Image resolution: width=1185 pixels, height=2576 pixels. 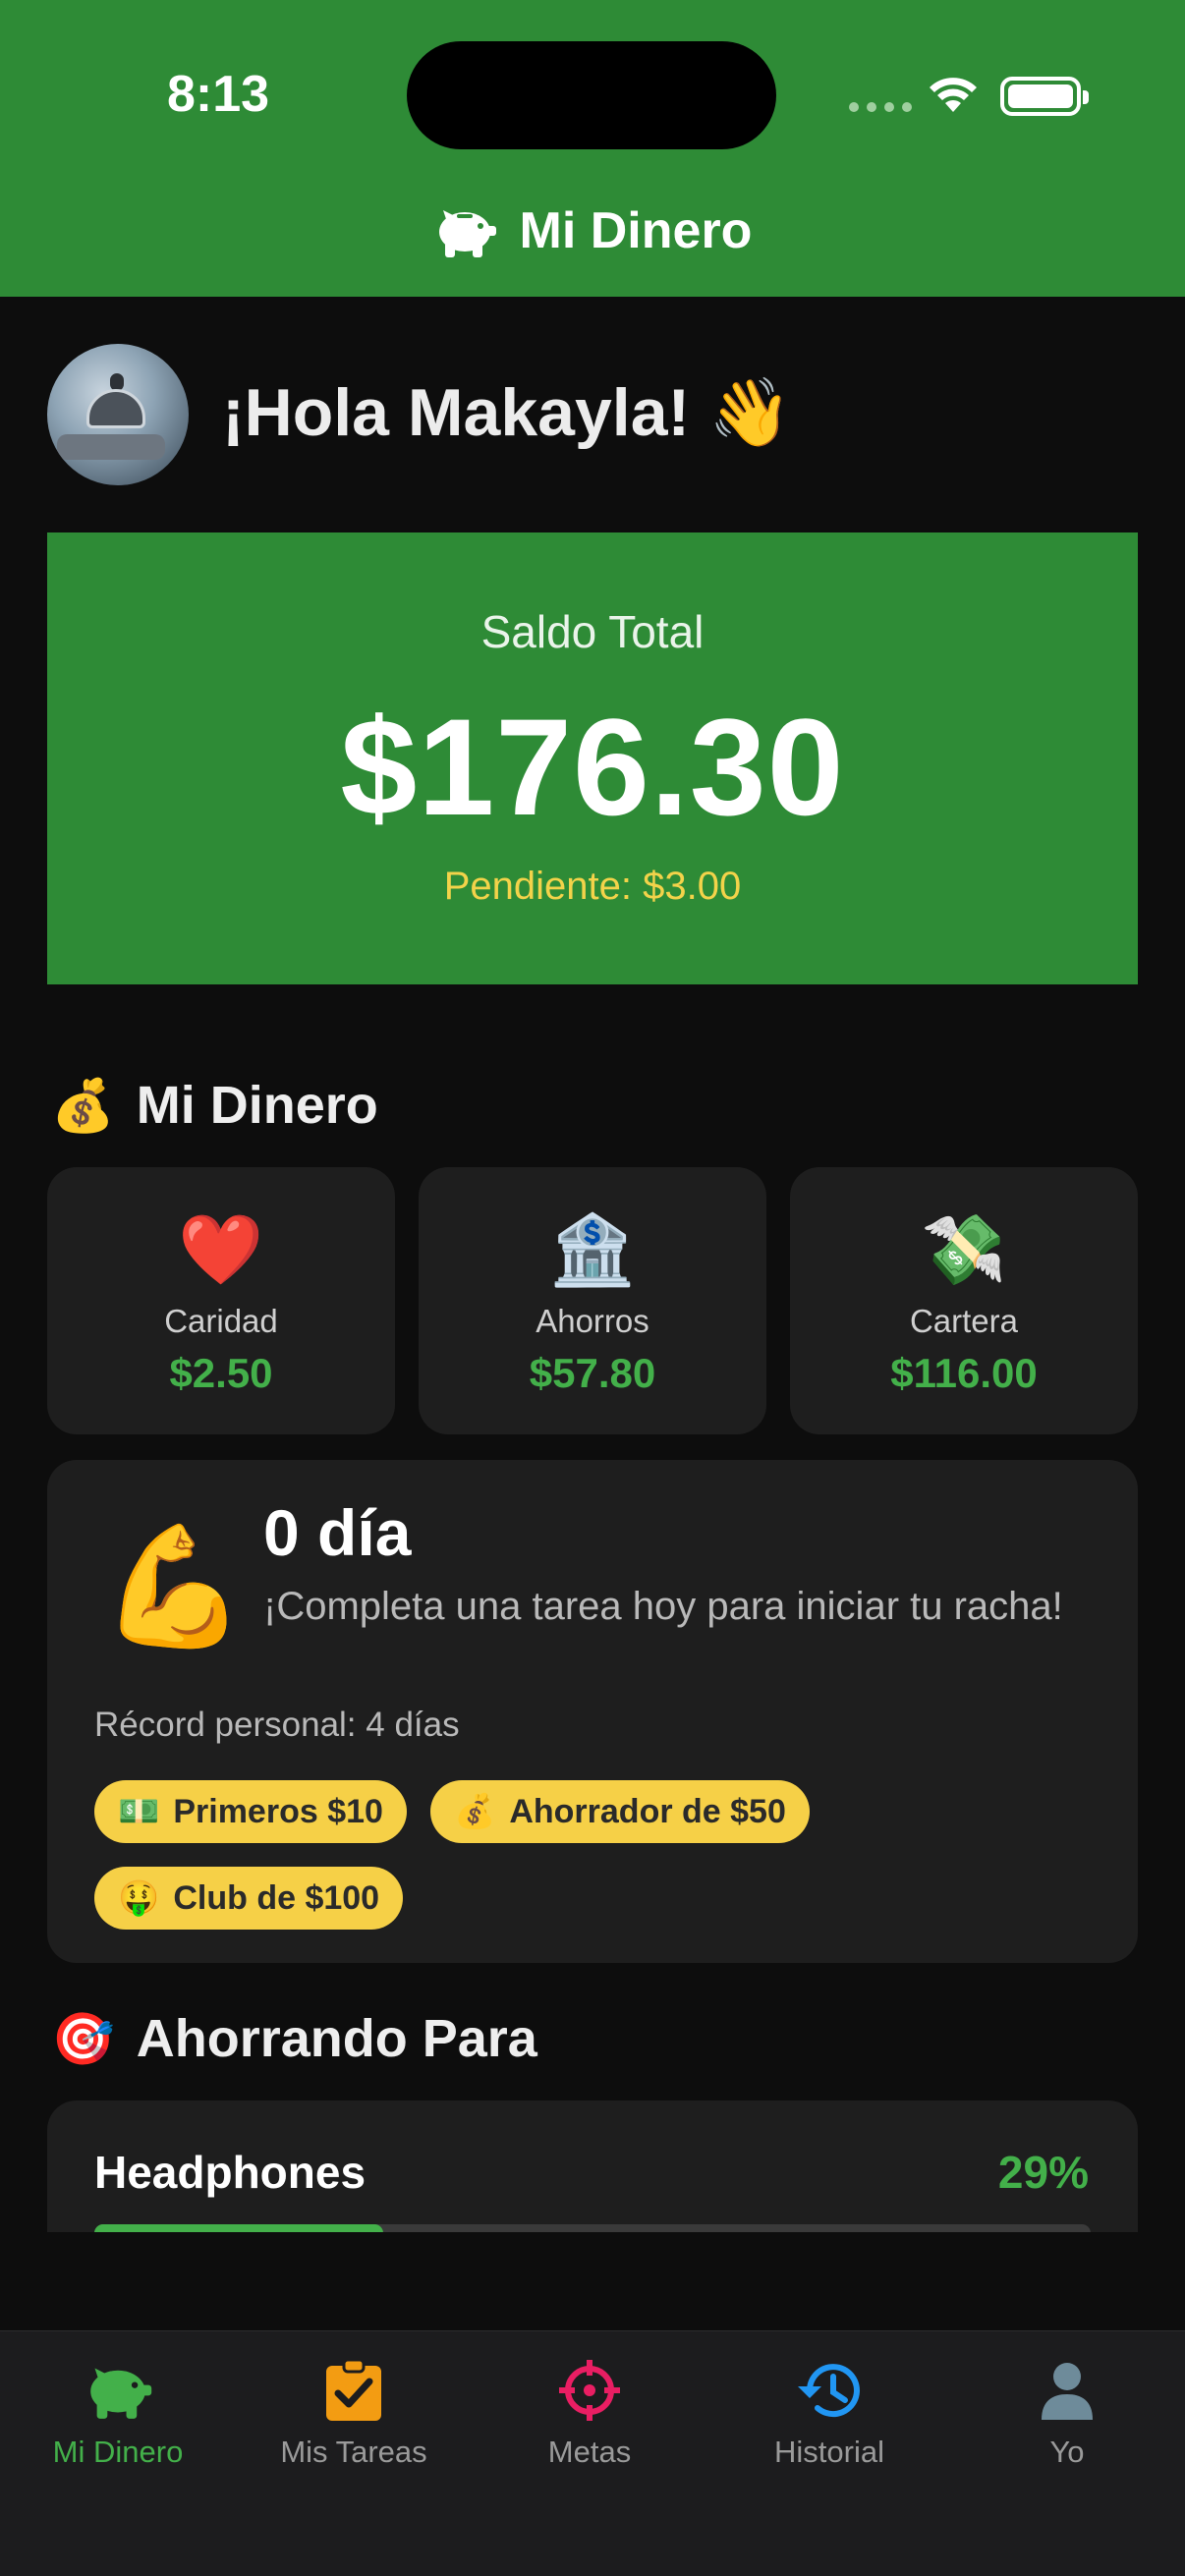 What do you see at coordinates (648, 1811) in the screenshot?
I see `badge-label: Ahorrador de $50` at bounding box center [648, 1811].